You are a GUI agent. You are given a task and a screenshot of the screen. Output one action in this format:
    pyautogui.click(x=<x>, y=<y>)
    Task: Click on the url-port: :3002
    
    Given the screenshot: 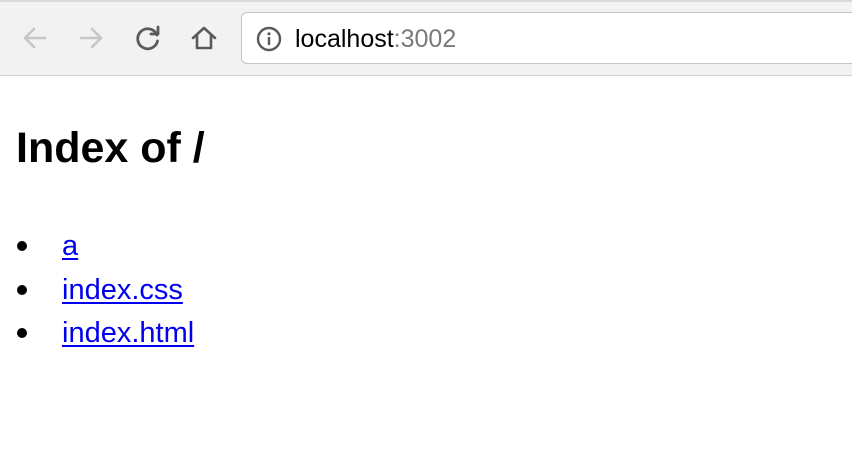 What is the action you would take?
    pyautogui.click(x=425, y=39)
    